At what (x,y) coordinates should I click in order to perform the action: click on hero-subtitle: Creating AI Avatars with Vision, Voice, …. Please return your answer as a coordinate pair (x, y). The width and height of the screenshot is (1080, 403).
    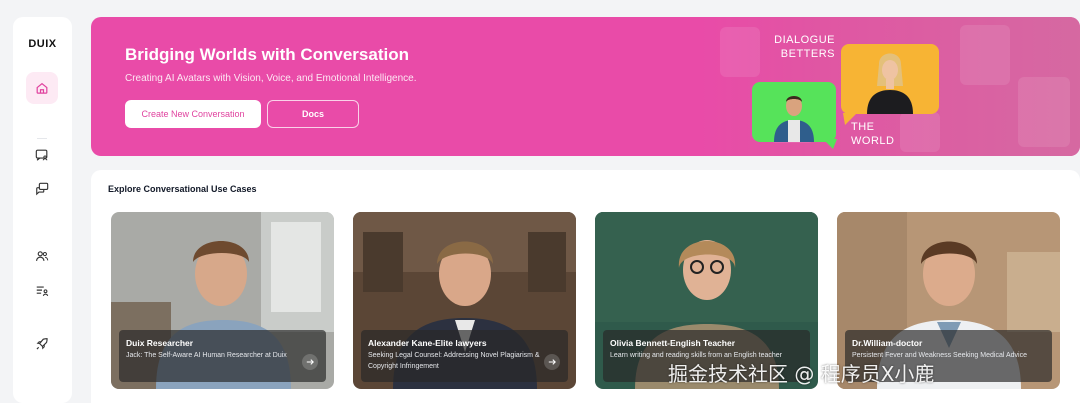
    Looking at the image, I should click on (271, 78).